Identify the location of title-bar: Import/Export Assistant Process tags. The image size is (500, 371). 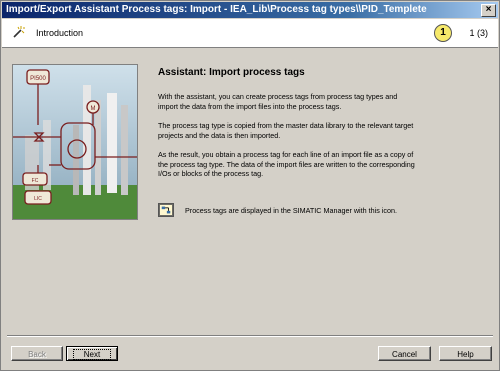
(250, 10).